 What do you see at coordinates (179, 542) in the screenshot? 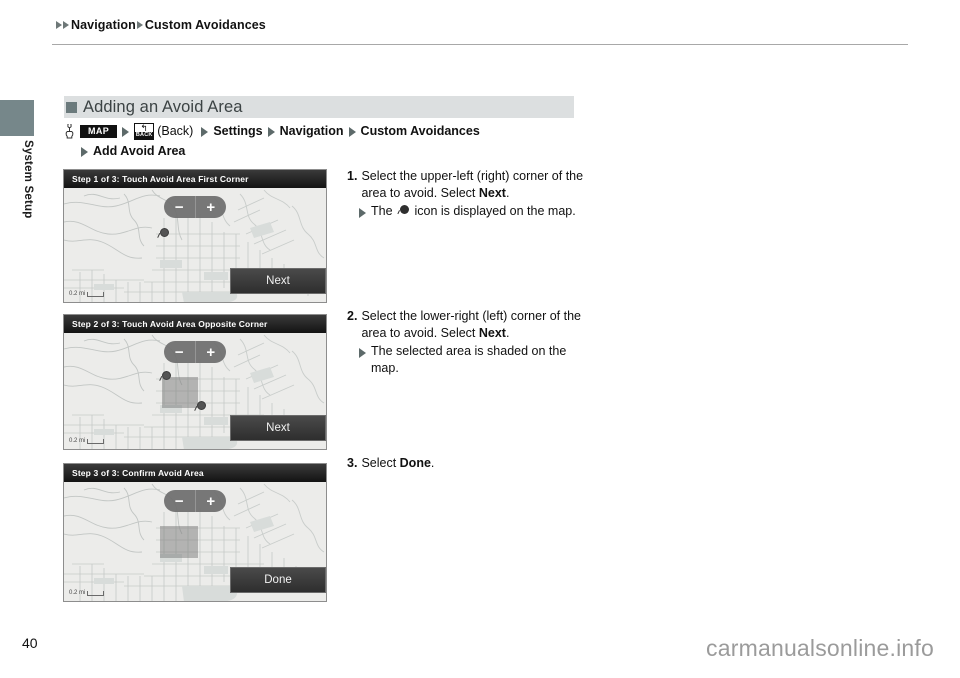
I see `avoid-area-shading-step3` at bounding box center [179, 542].